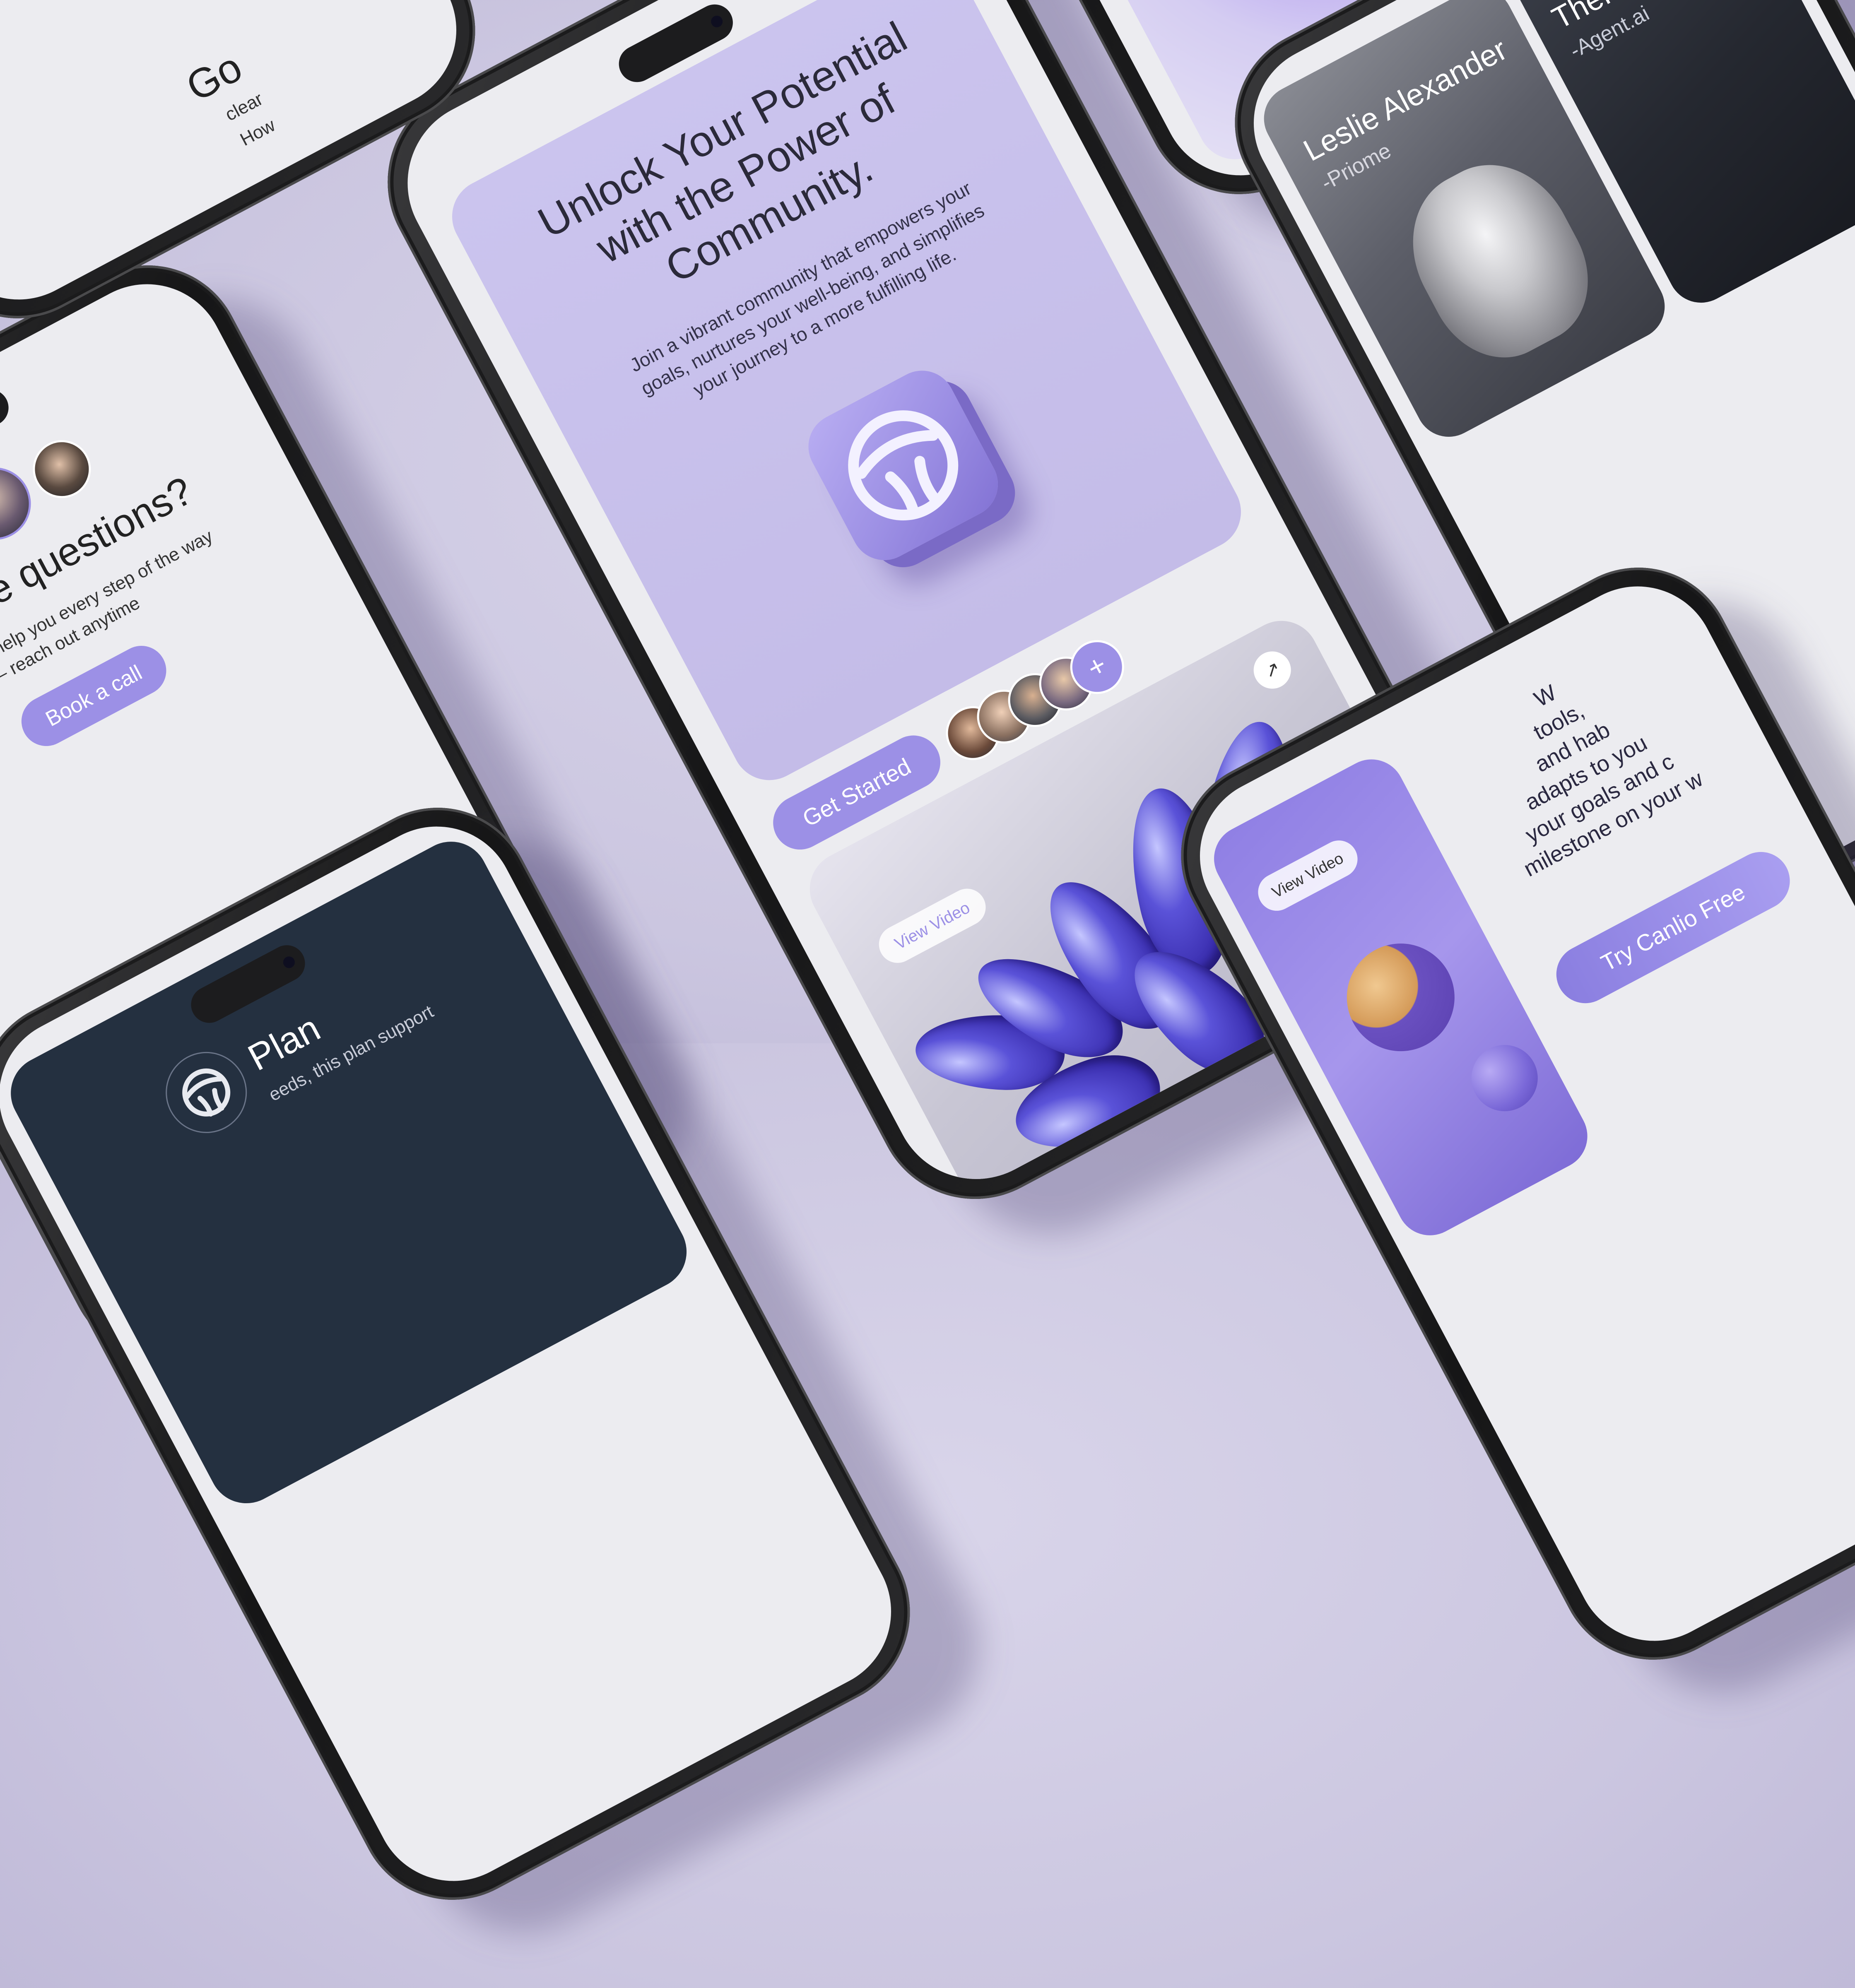 This screenshot has height=1988, width=1855. Describe the element at coordinates (1499, 260) in the screenshot. I see `portrait-photo` at that location.